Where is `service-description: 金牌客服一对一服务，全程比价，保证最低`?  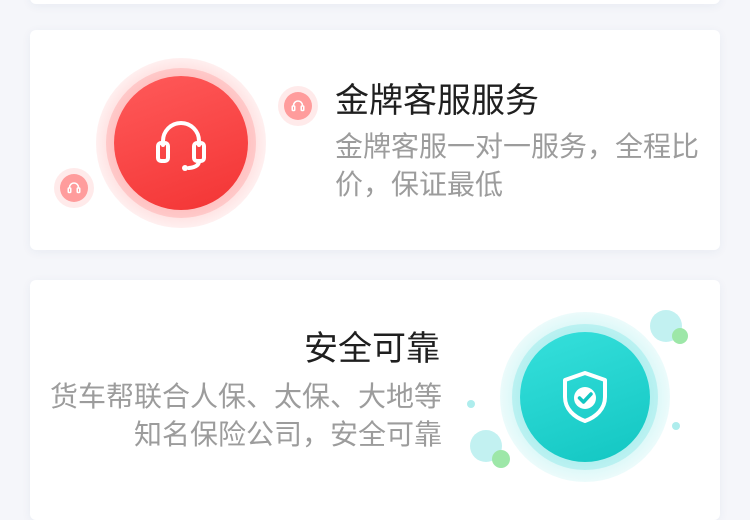 service-description: 金牌客服一对一服务，全程比价，保证最低 is located at coordinates (517, 165).